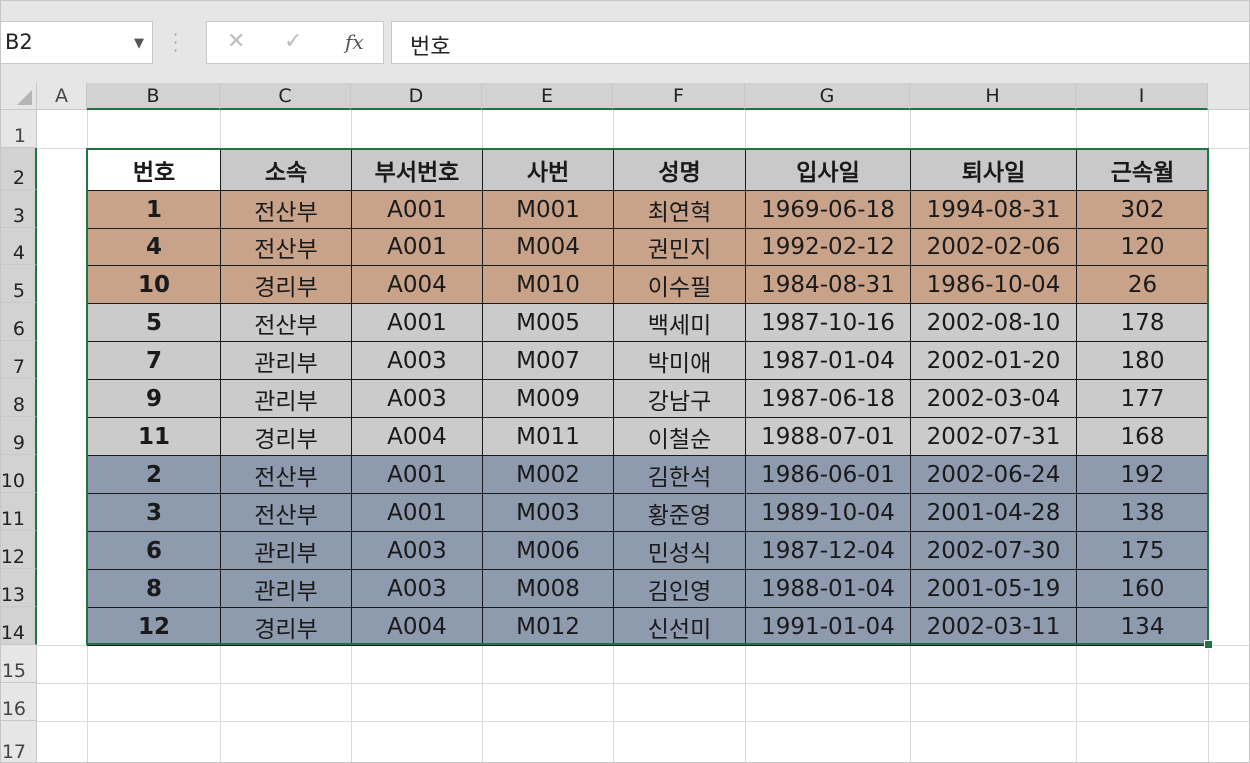 Image resolution: width=1250 pixels, height=763 pixels. I want to click on select-all-button, so click(19, 96).